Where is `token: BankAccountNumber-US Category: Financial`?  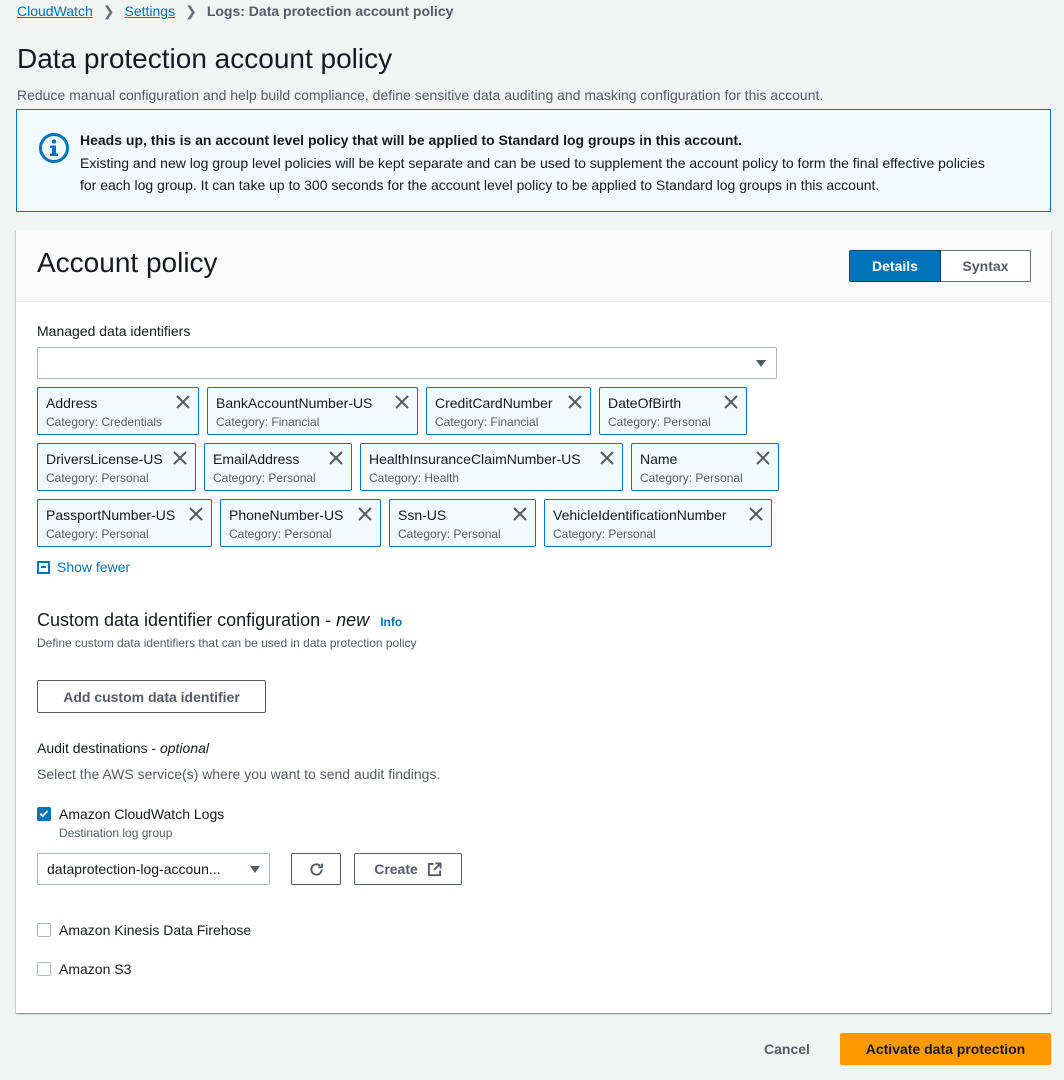 token: BankAccountNumber-US Category: Financial is located at coordinates (312, 411).